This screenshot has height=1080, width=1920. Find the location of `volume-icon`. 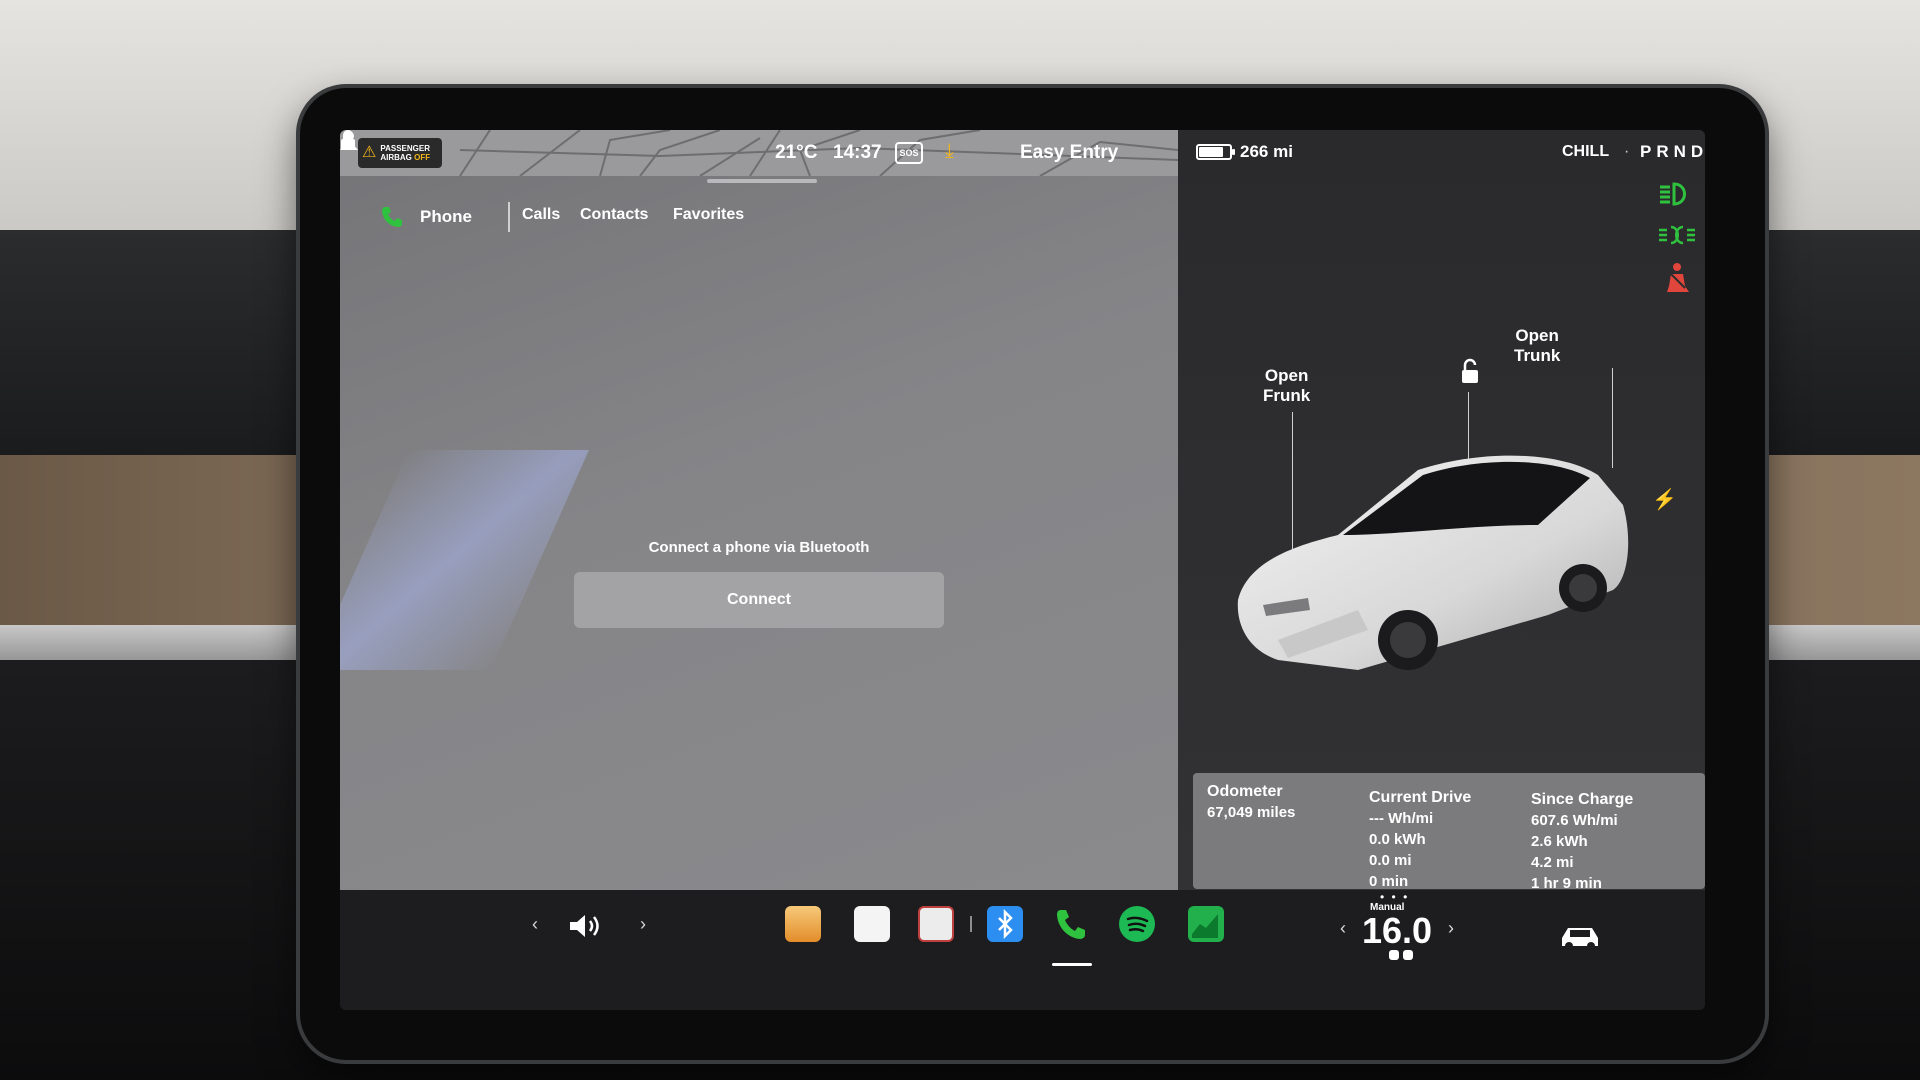

volume-icon is located at coordinates (586, 926).